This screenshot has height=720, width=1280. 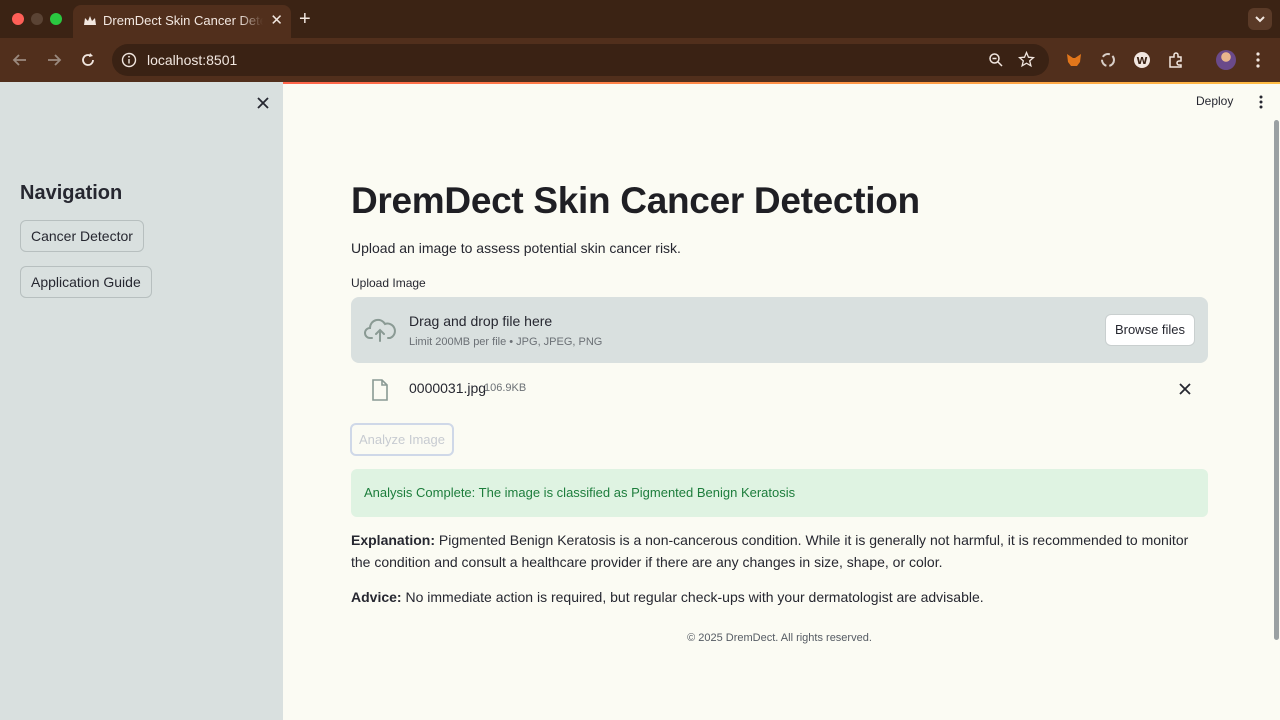 I want to click on dropzone-instructions: Drag and drop file here, so click(x=481, y=321).